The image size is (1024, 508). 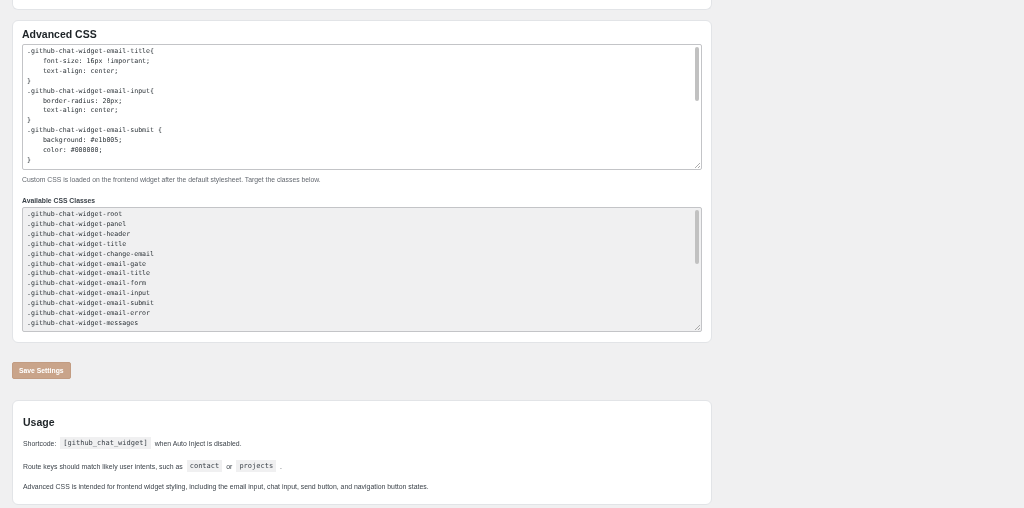 What do you see at coordinates (60, 34) in the screenshot?
I see `section-title: Advanced CSS` at bounding box center [60, 34].